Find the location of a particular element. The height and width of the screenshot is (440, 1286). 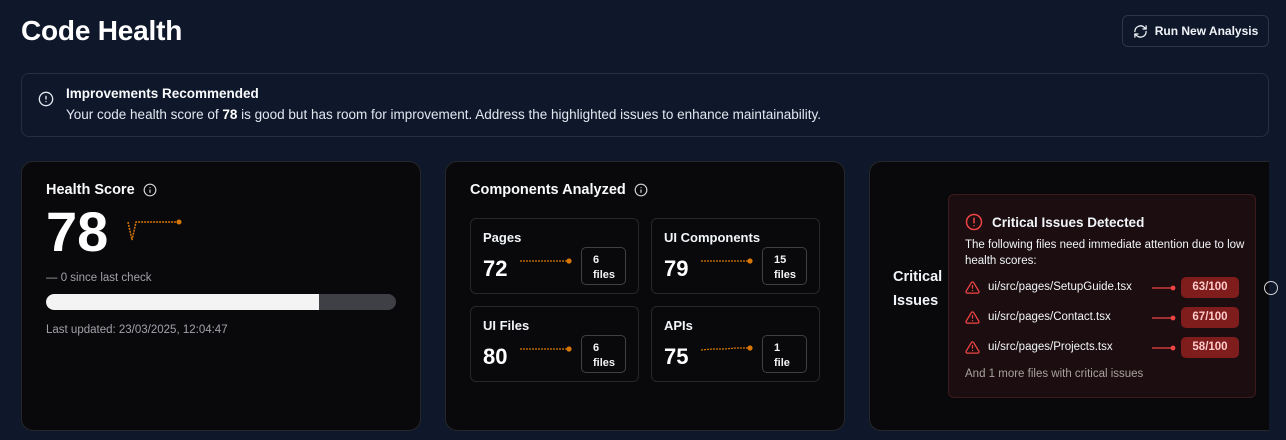

more-critical-files: And 1 more files with critical issues is located at coordinates (1054, 374).